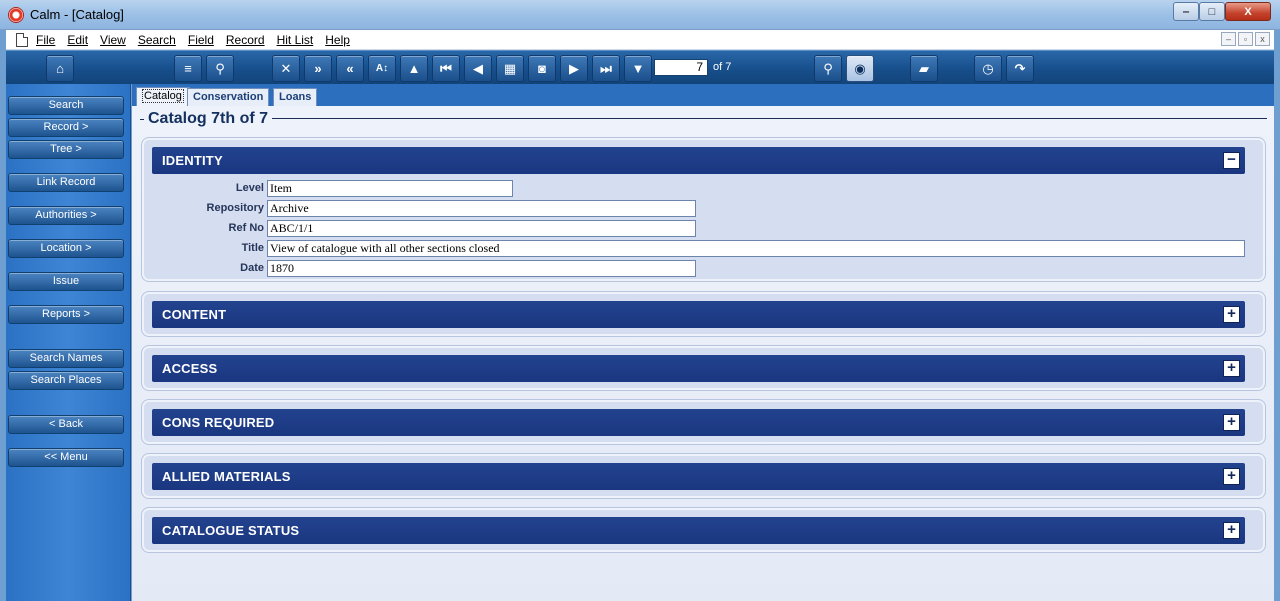  Describe the element at coordinates (828, 68) in the screenshot. I see `zoom-button: ⚲` at that location.